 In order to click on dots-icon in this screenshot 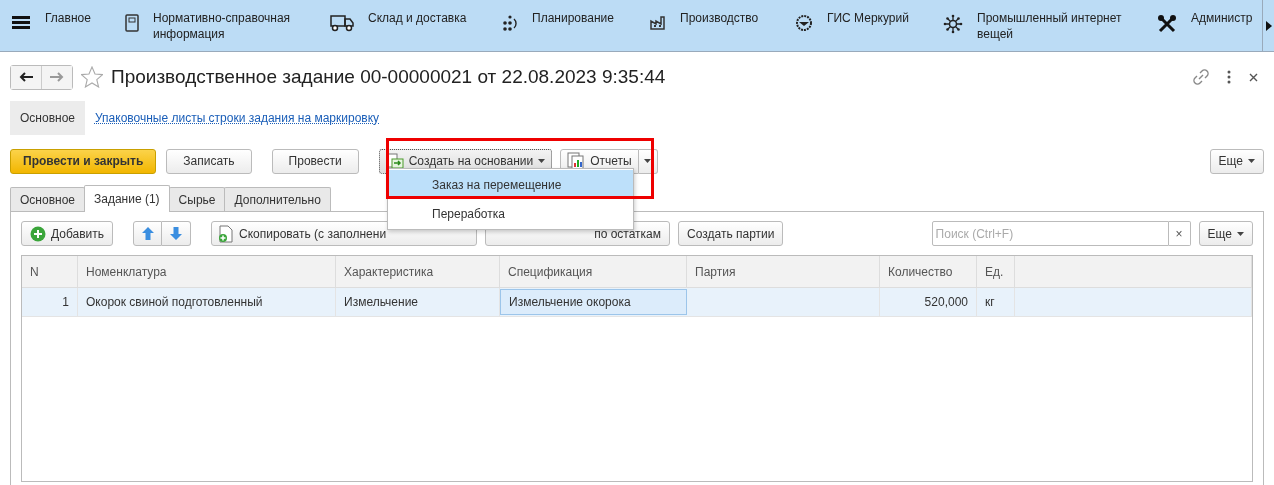, I will do `click(510, 23)`.